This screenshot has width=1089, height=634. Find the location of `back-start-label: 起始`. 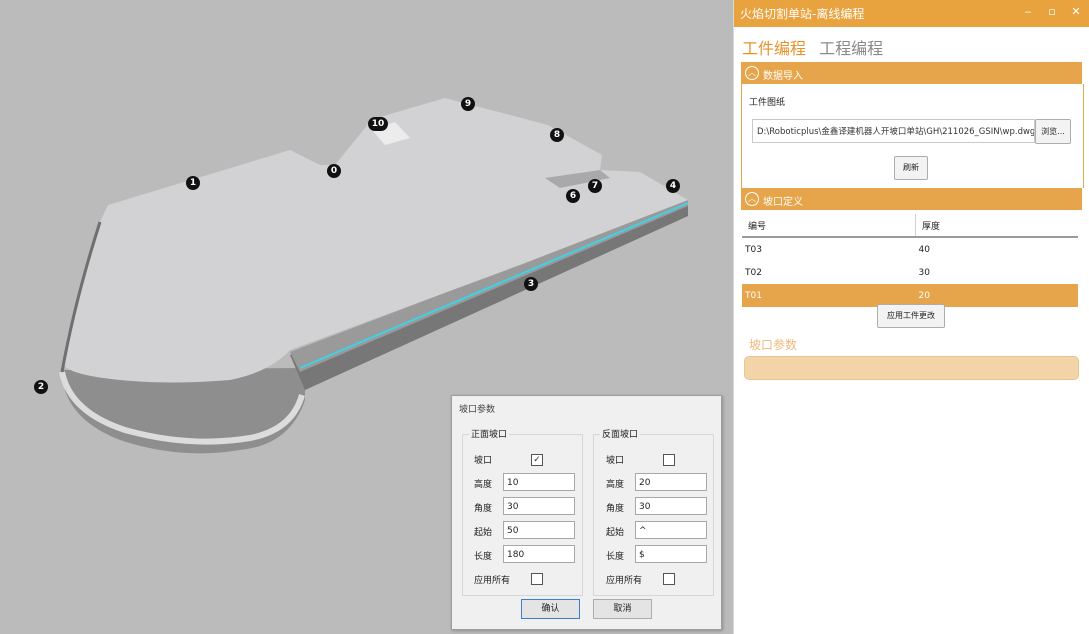

back-start-label: 起始 is located at coordinates (615, 533).